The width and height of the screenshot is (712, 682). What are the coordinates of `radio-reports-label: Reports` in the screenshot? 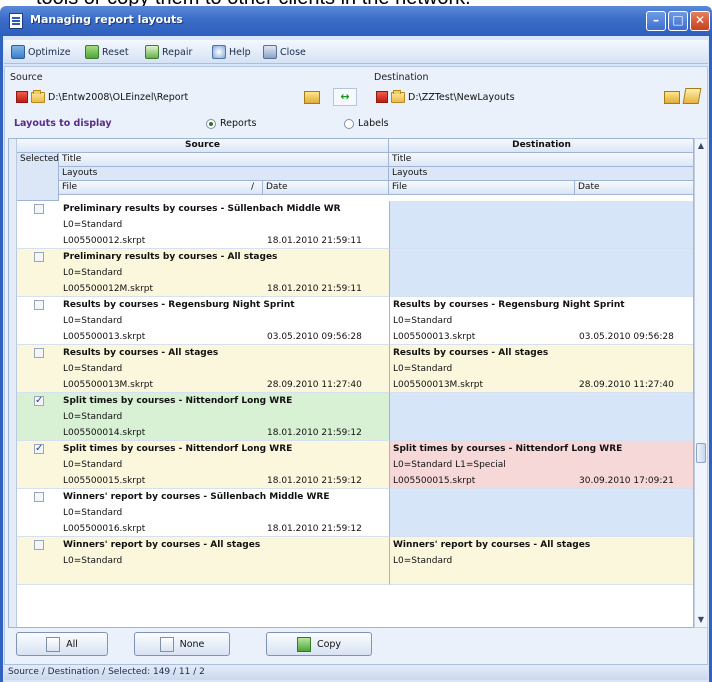 It's located at (238, 123).